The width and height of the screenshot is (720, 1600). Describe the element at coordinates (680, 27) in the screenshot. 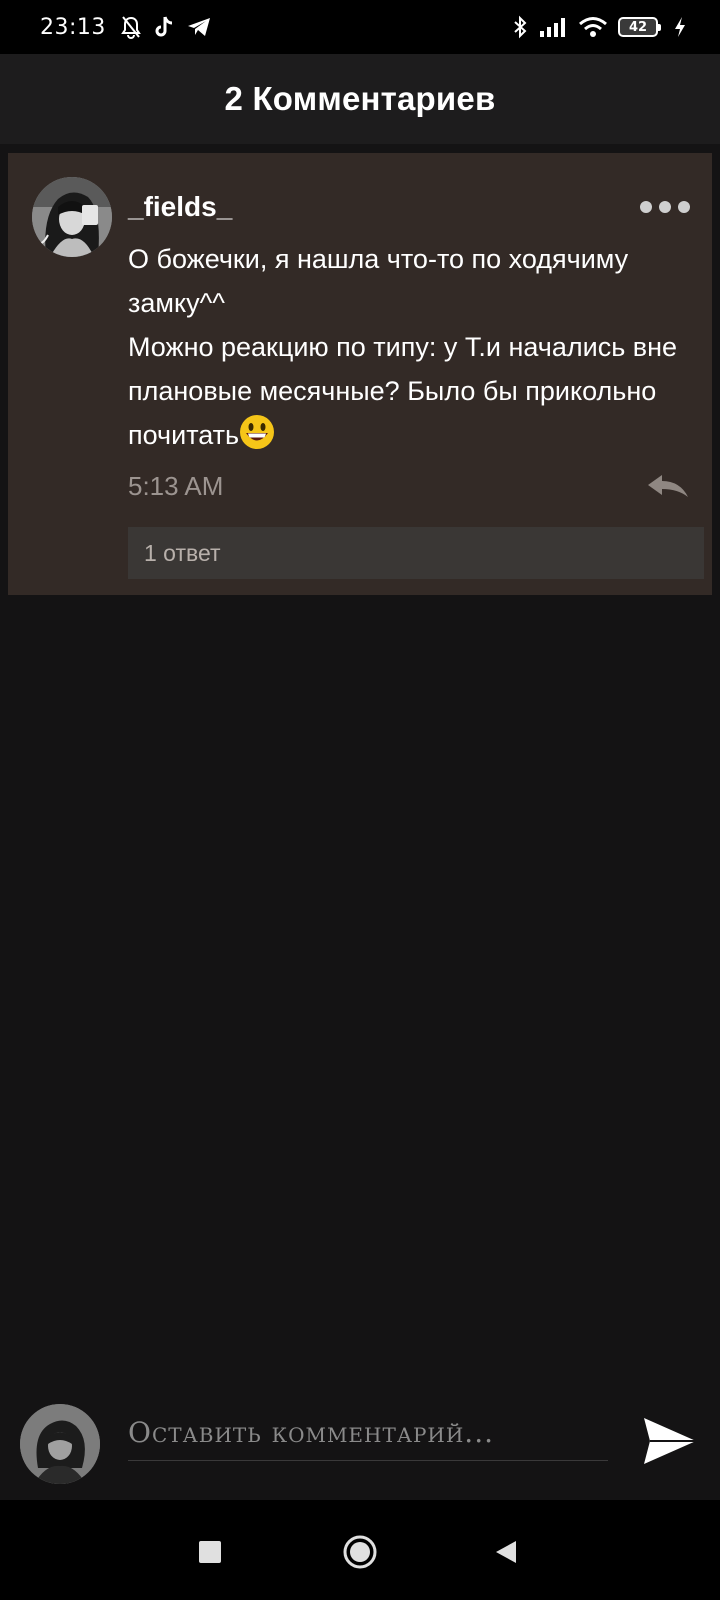

I see `charging-icon` at that location.